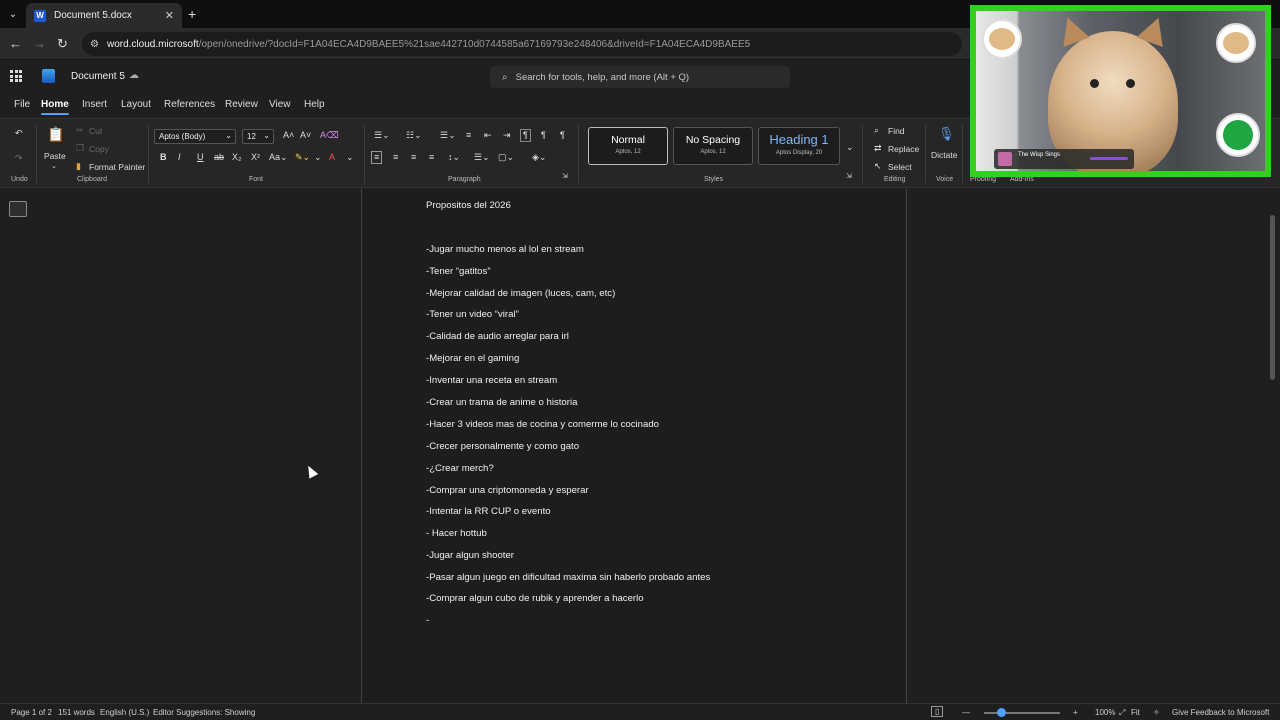  I want to click on forward-icon: →, so click(39, 43).